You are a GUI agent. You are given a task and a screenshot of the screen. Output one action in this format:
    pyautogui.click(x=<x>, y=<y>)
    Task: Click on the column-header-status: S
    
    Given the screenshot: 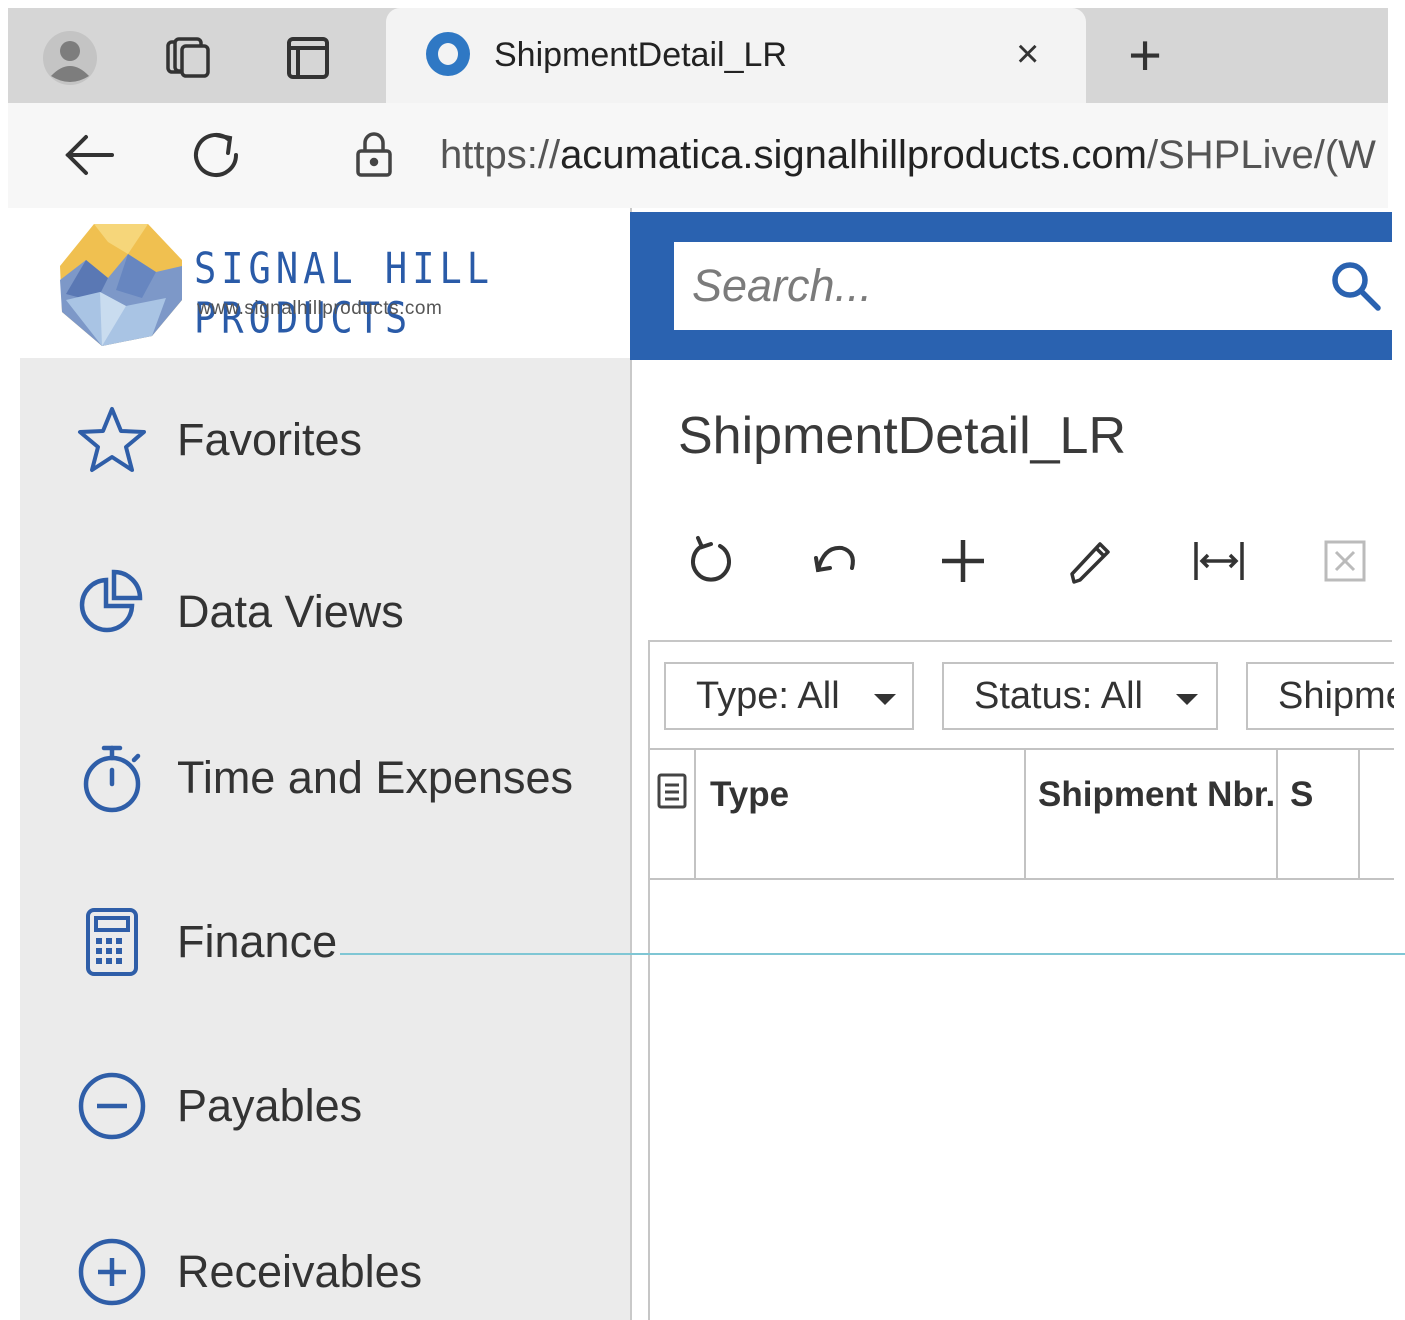 What is the action you would take?
    pyautogui.click(x=1319, y=814)
    